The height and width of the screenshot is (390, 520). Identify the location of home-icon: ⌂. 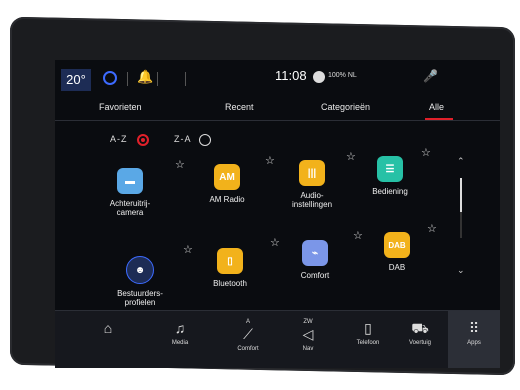
(108, 328).